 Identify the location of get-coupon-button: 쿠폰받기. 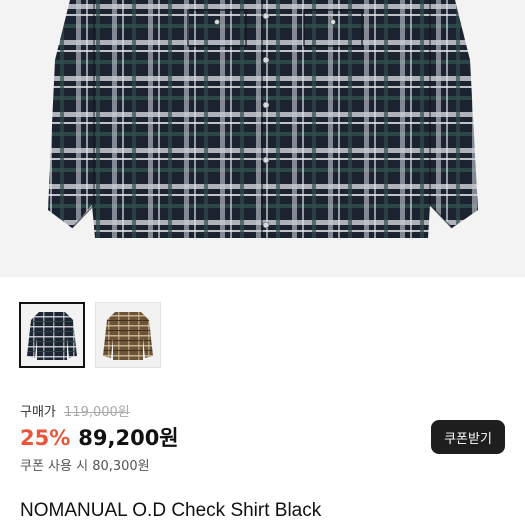
(468, 437).